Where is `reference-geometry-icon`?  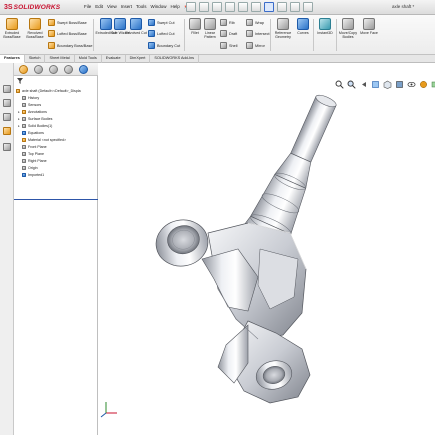 reference-geometry-icon is located at coordinates (283, 24).